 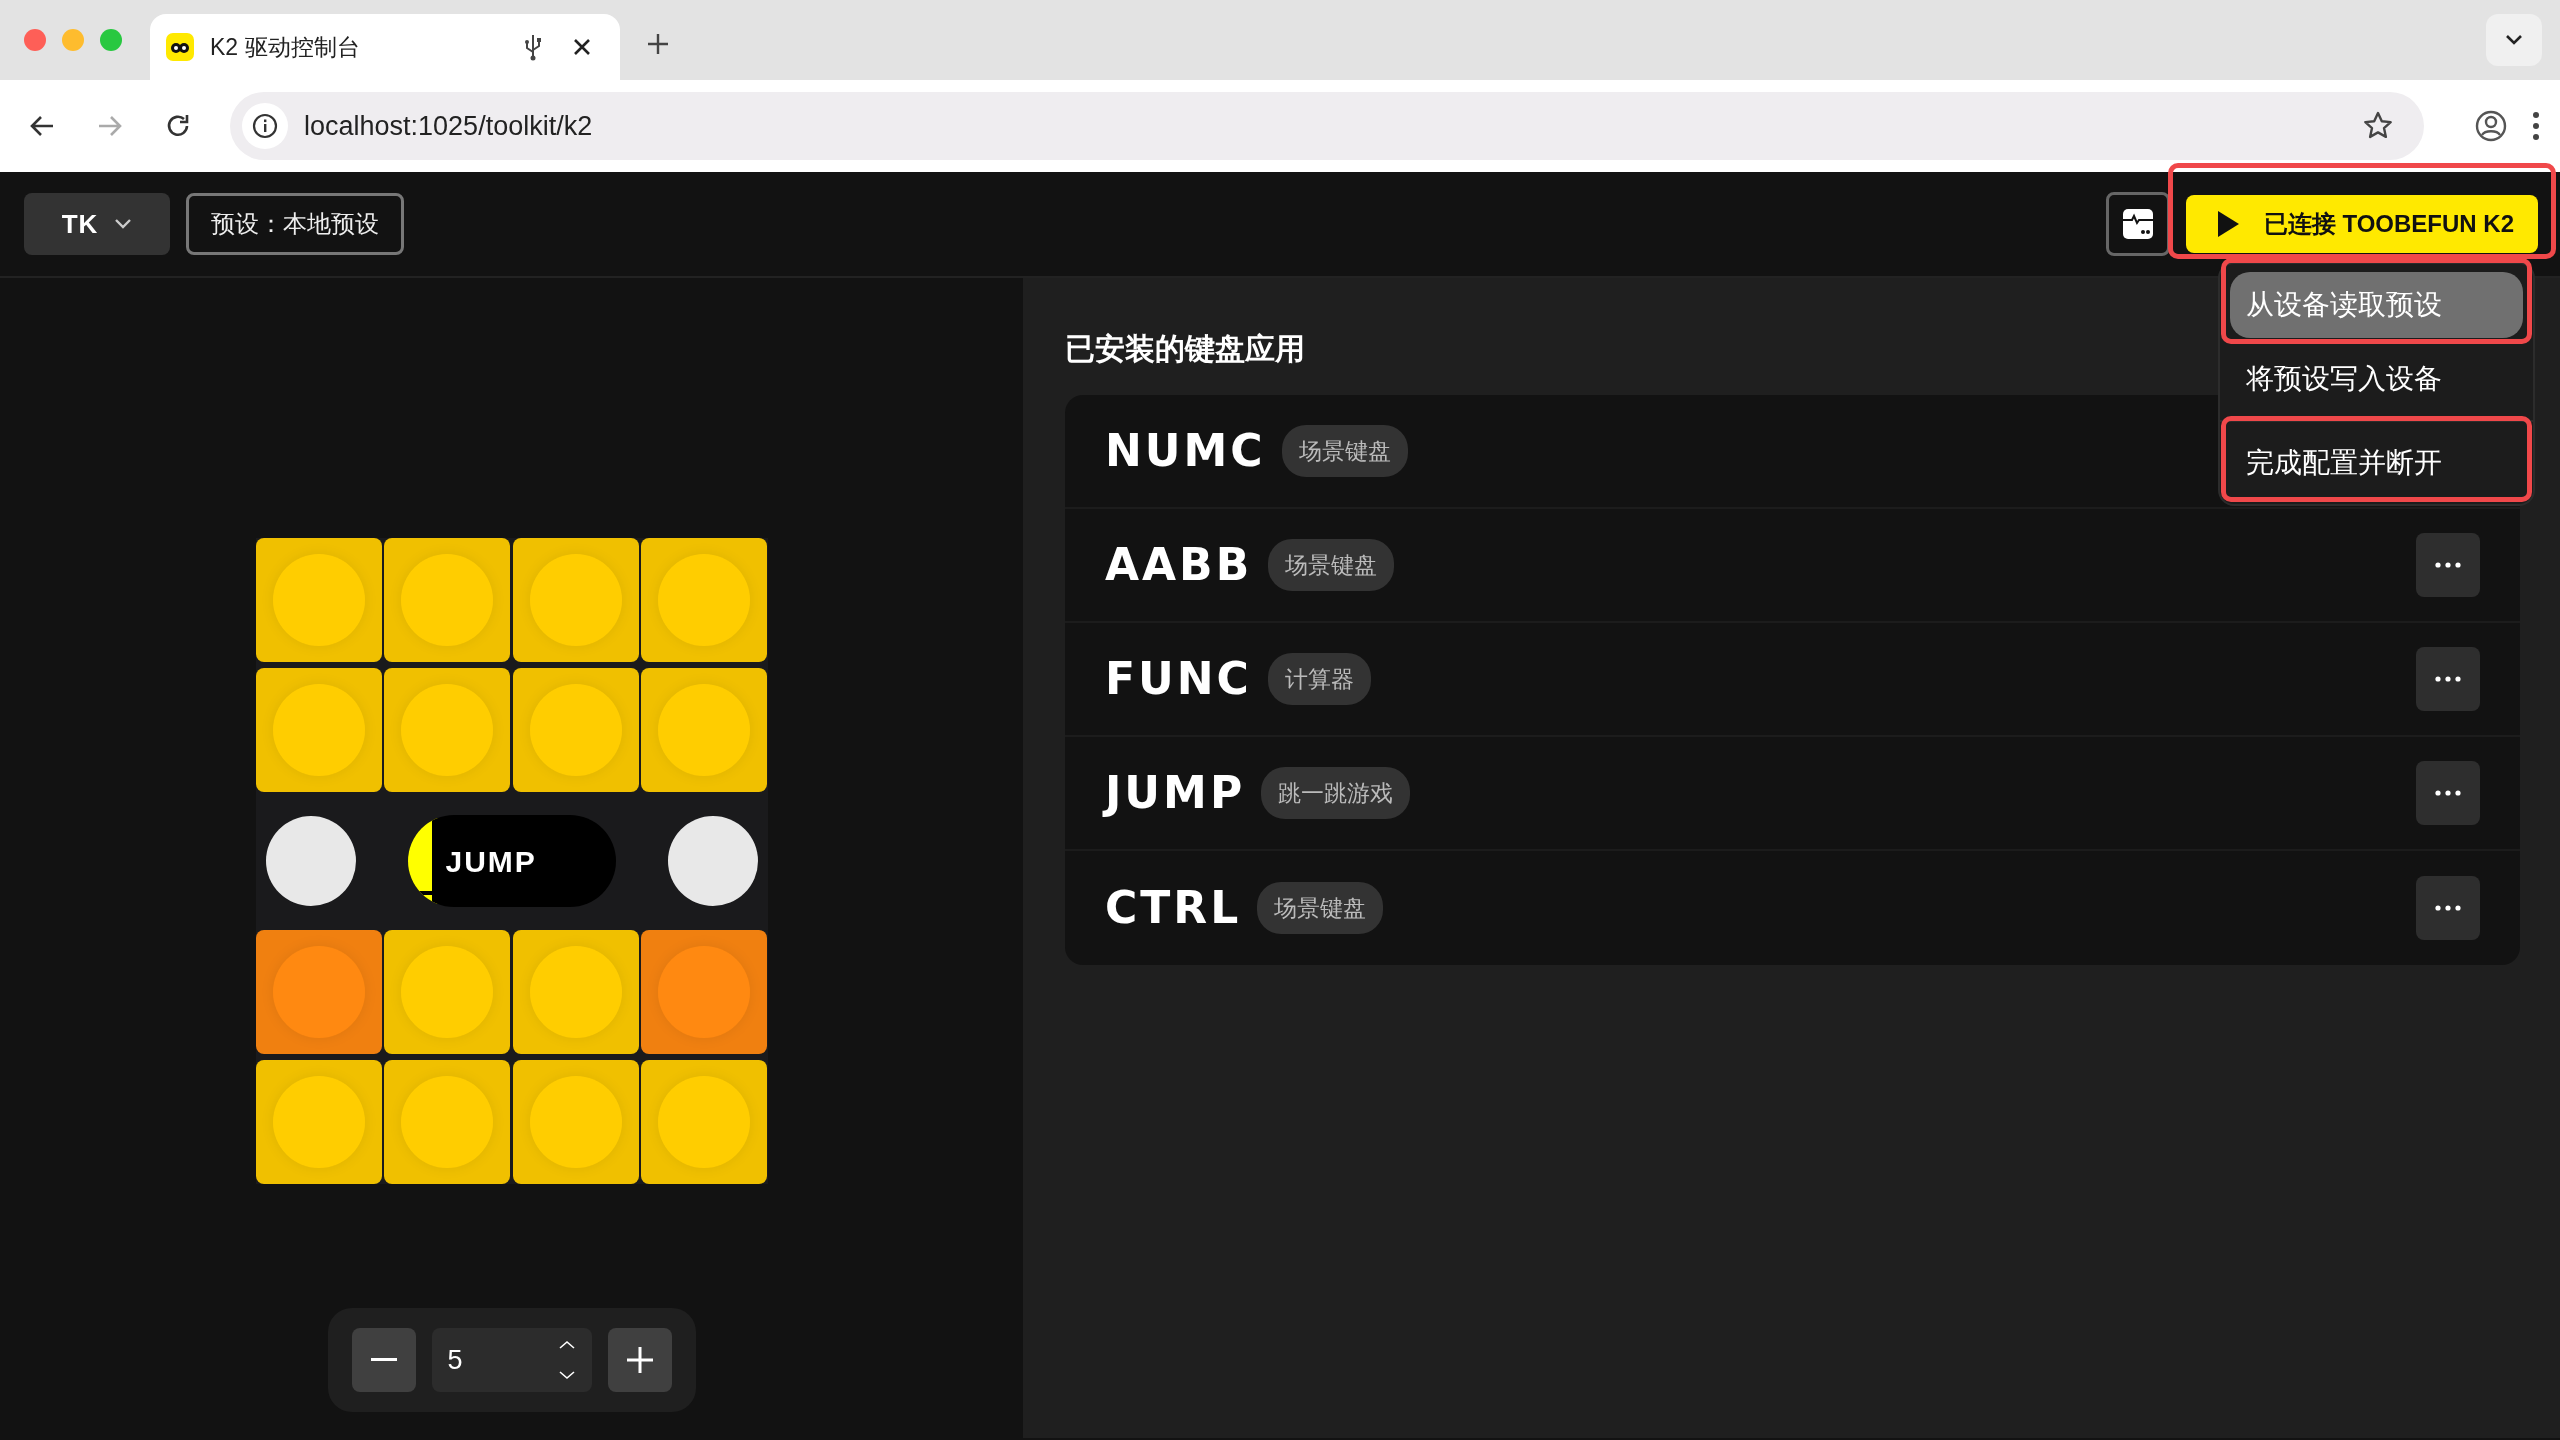 I want to click on device-monitor-icon, so click(x=2137, y=224).